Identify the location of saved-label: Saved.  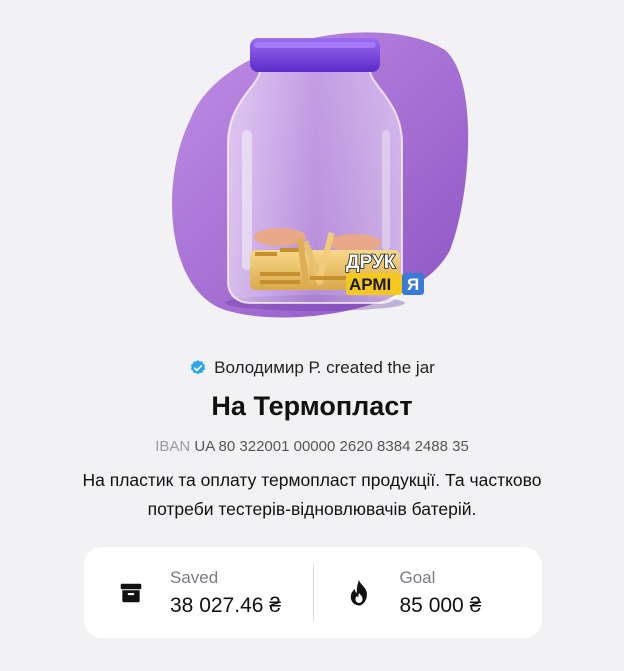
(194, 577).